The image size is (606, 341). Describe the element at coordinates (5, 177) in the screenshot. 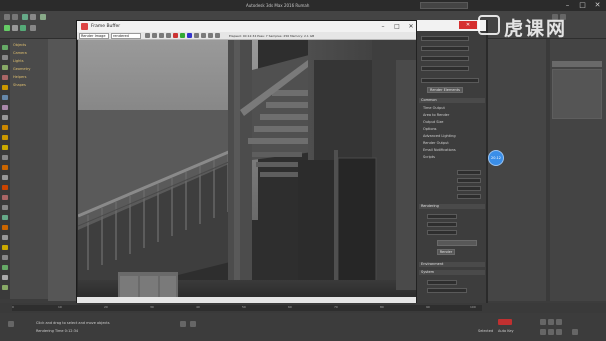

I see `hidden-icon` at that location.